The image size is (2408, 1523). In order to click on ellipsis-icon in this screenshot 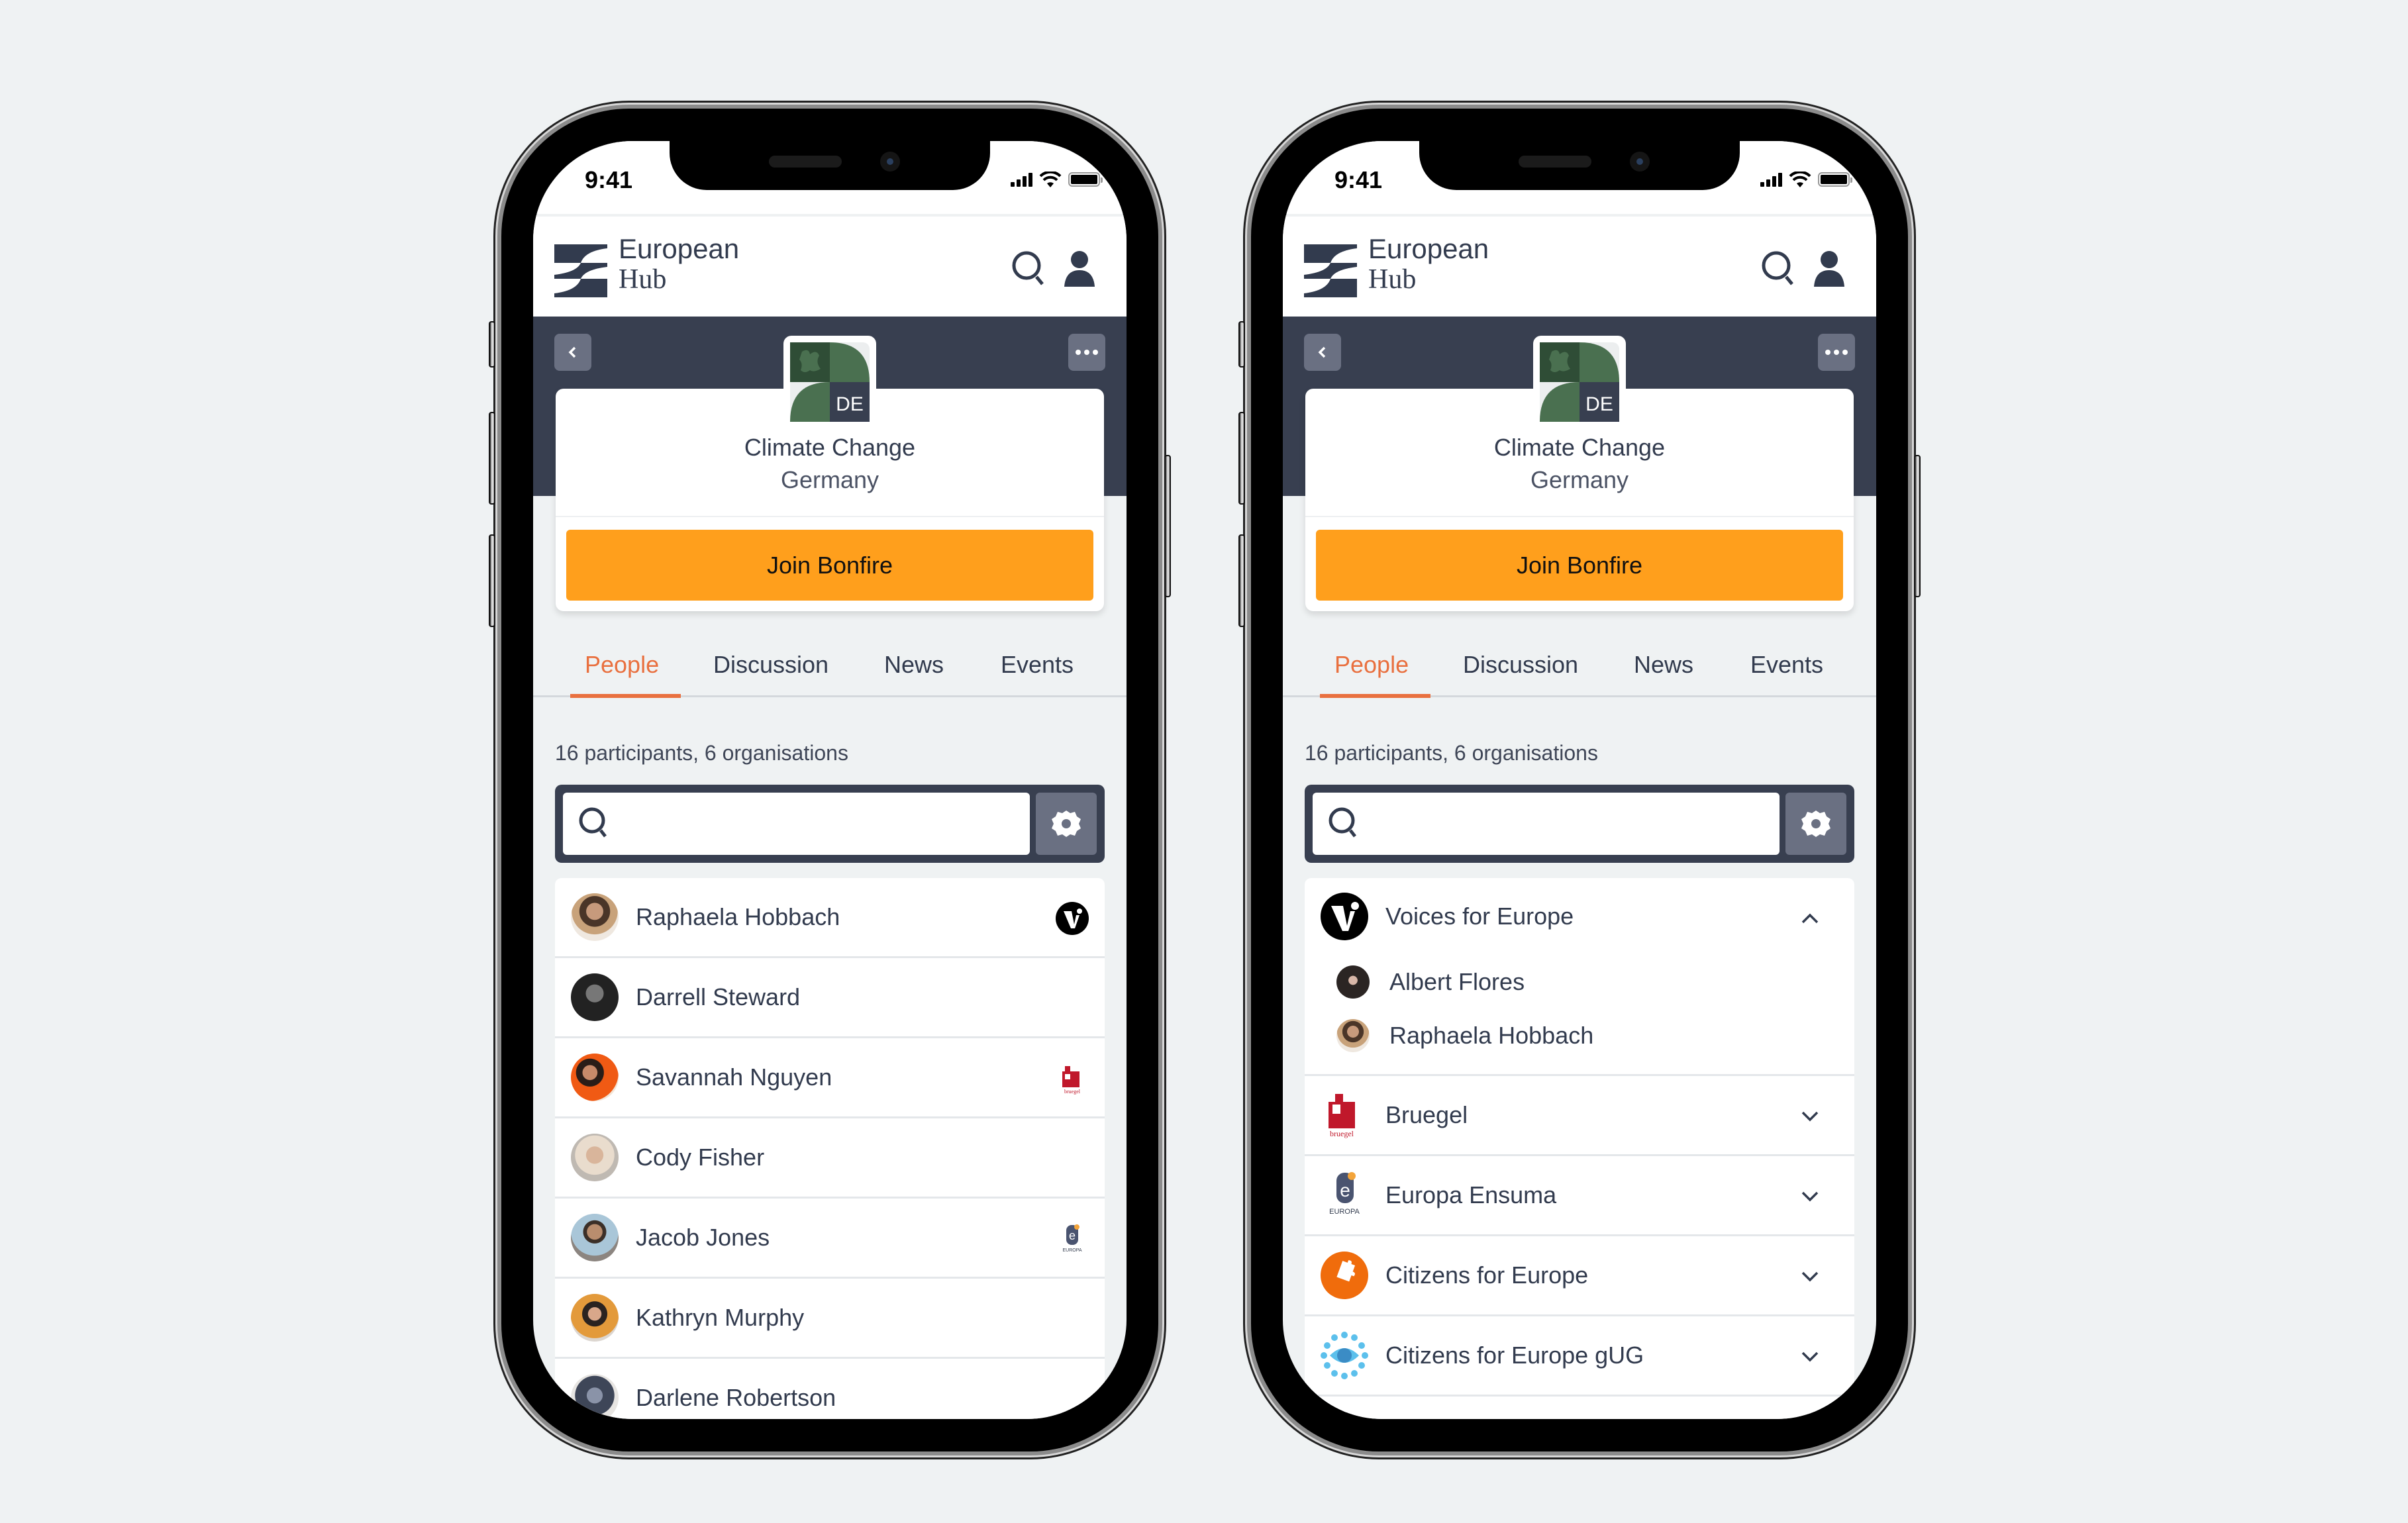, I will do `click(1836, 353)`.